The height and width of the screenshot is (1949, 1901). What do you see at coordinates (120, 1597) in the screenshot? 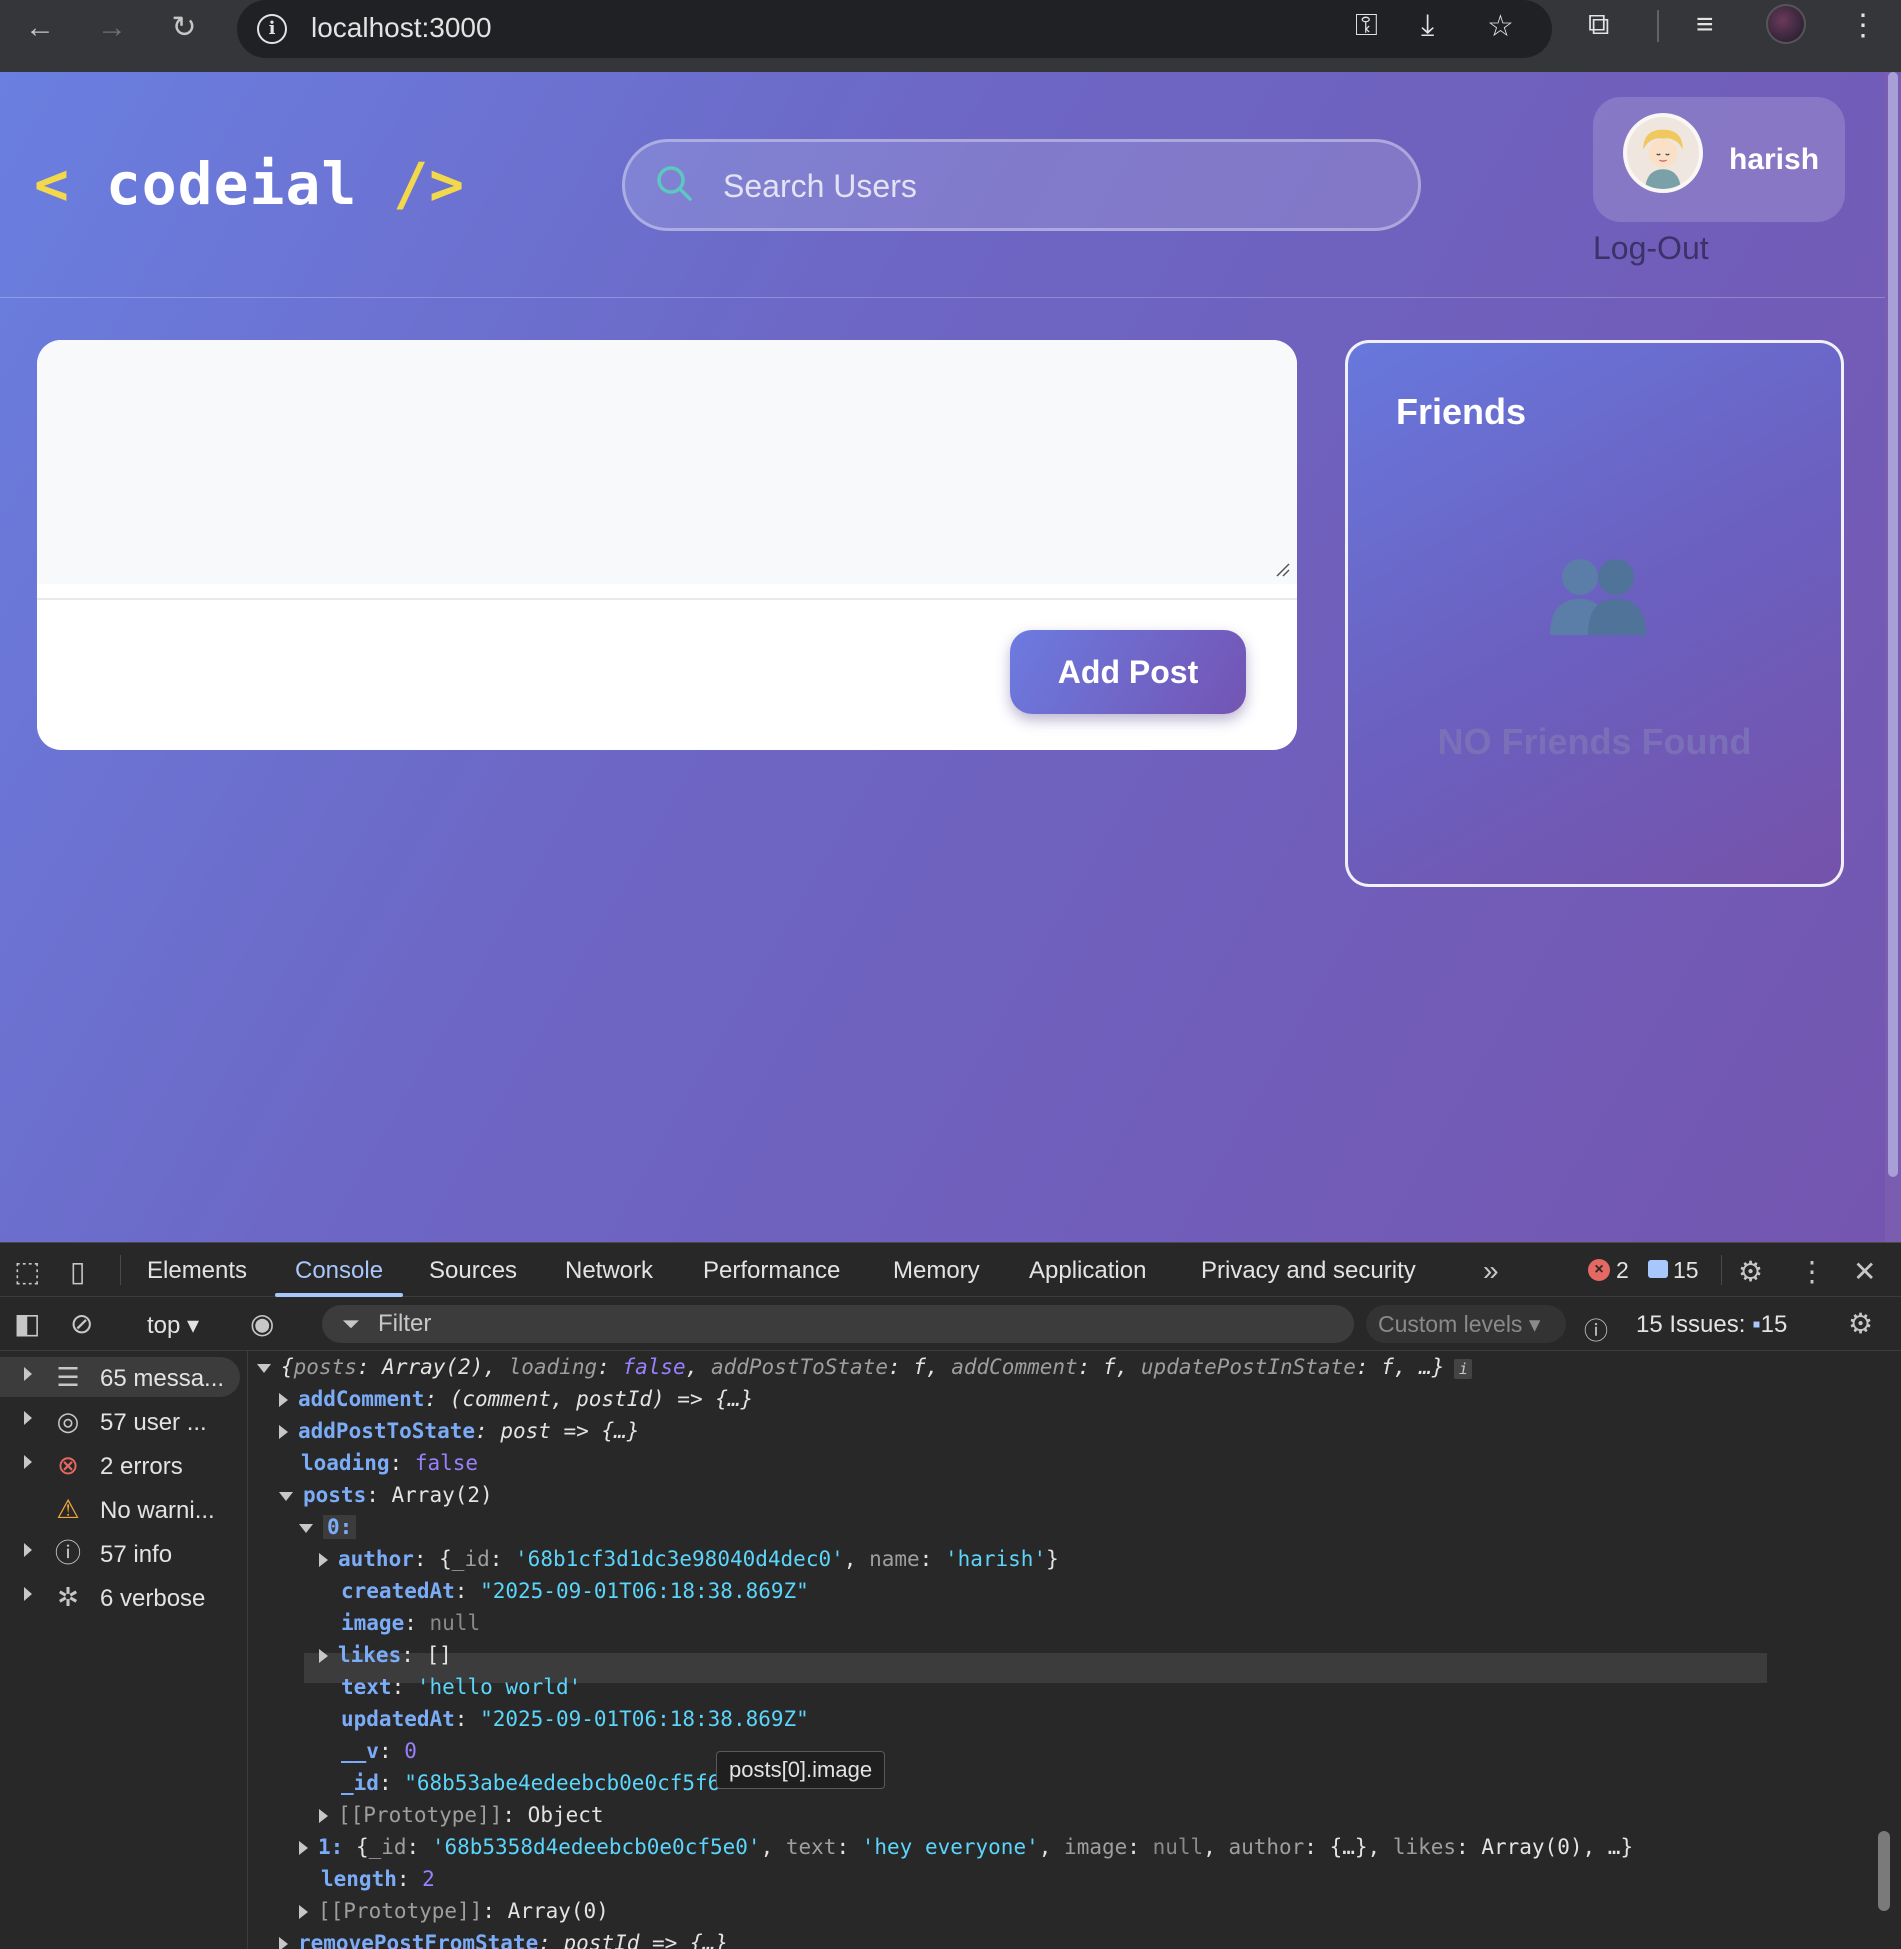
I see `sidebar-item-verbose: ✲ 6 verbose` at bounding box center [120, 1597].